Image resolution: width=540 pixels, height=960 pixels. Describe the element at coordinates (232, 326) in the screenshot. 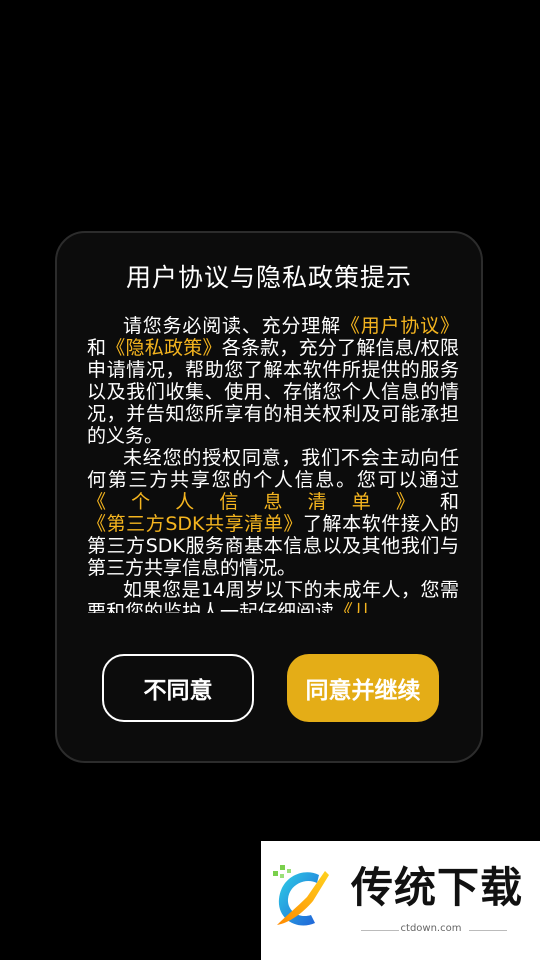

I see `p1-text-1: 请您务必阅读、充分理解` at that location.